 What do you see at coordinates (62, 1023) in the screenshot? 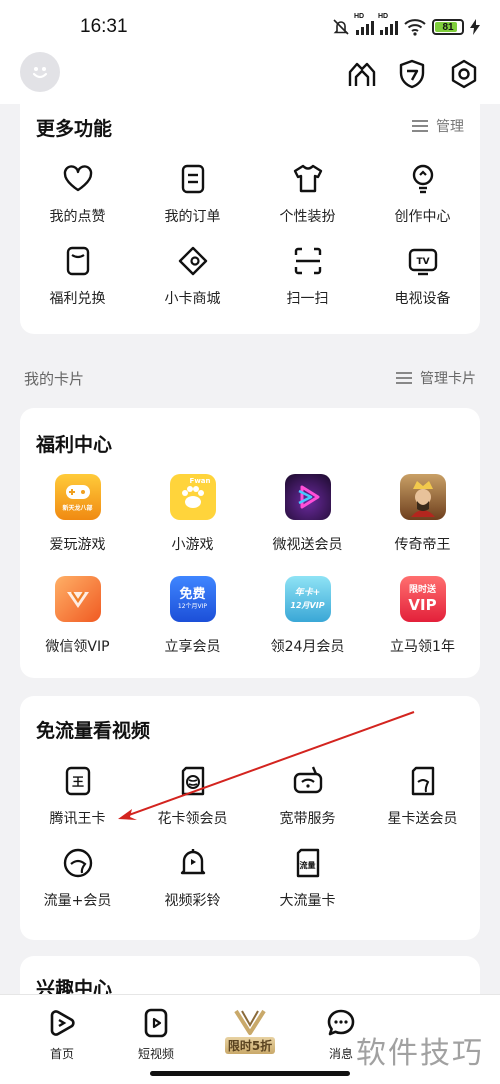
I see `home-play-icon` at bounding box center [62, 1023].